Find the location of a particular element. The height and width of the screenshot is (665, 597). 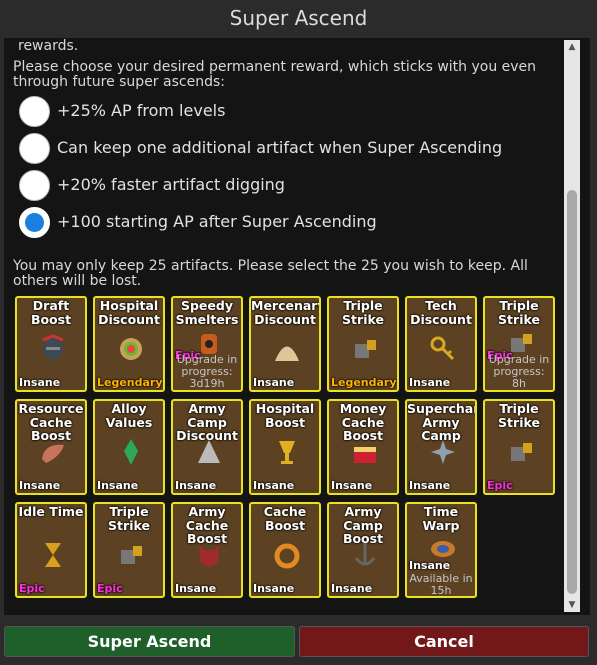

artifact-card: Alloy Values Insane is located at coordinates (129, 447).